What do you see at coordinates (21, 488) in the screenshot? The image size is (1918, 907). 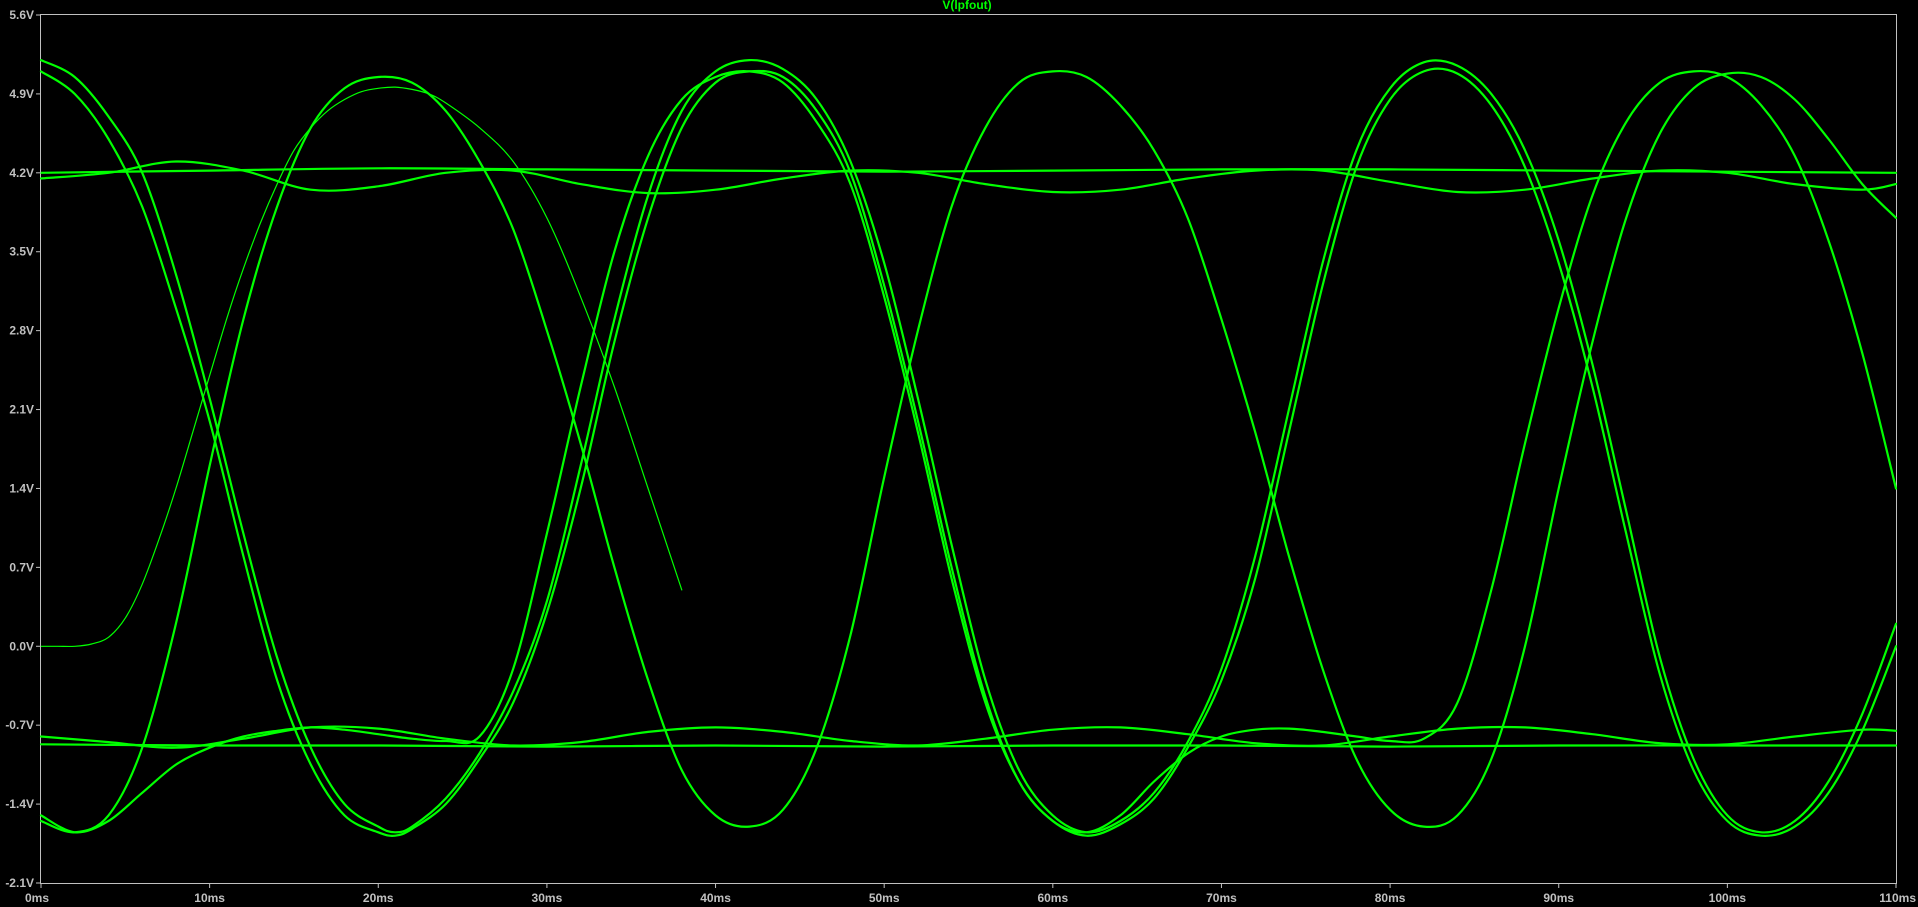 I see `y-tick-label: 1.4V` at bounding box center [21, 488].